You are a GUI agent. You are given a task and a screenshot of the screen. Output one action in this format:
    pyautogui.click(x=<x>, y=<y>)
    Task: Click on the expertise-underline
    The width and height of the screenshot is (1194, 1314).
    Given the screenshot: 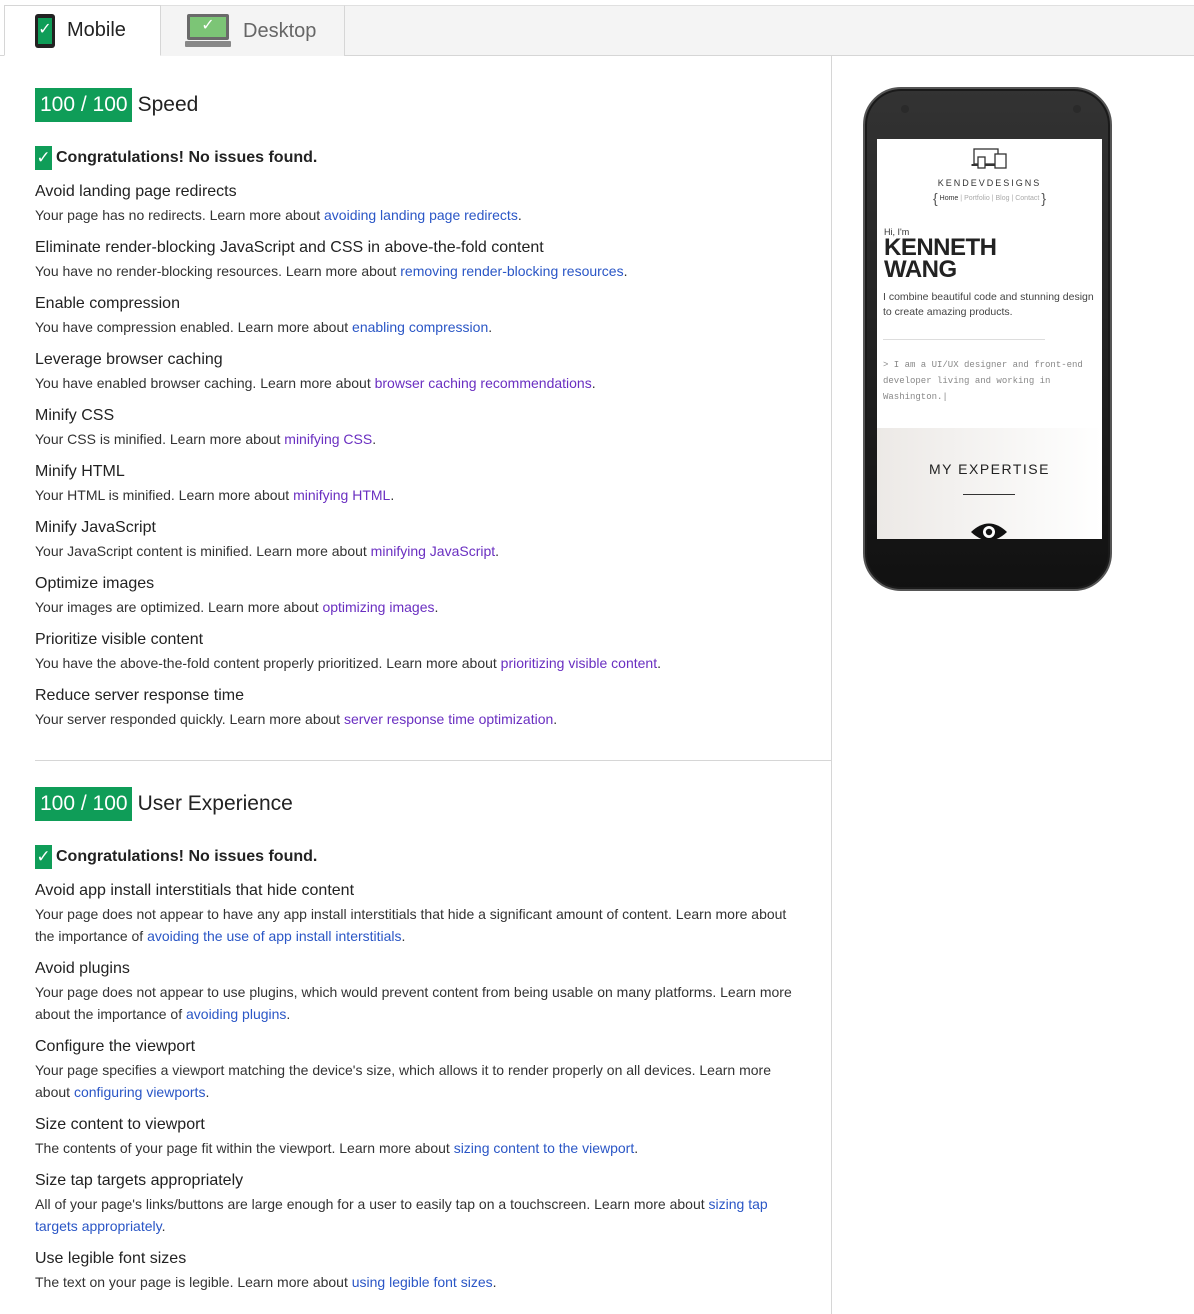 What is the action you would take?
    pyautogui.click(x=989, y=494)
    